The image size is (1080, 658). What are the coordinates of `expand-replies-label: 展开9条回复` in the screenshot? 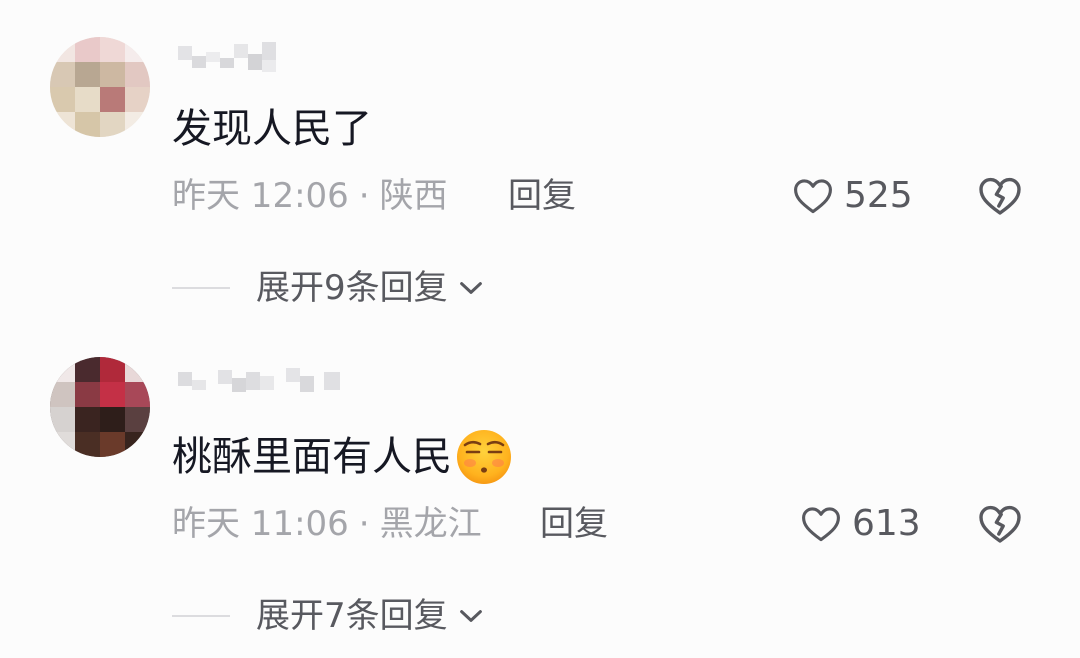 It's located at (352, 288).